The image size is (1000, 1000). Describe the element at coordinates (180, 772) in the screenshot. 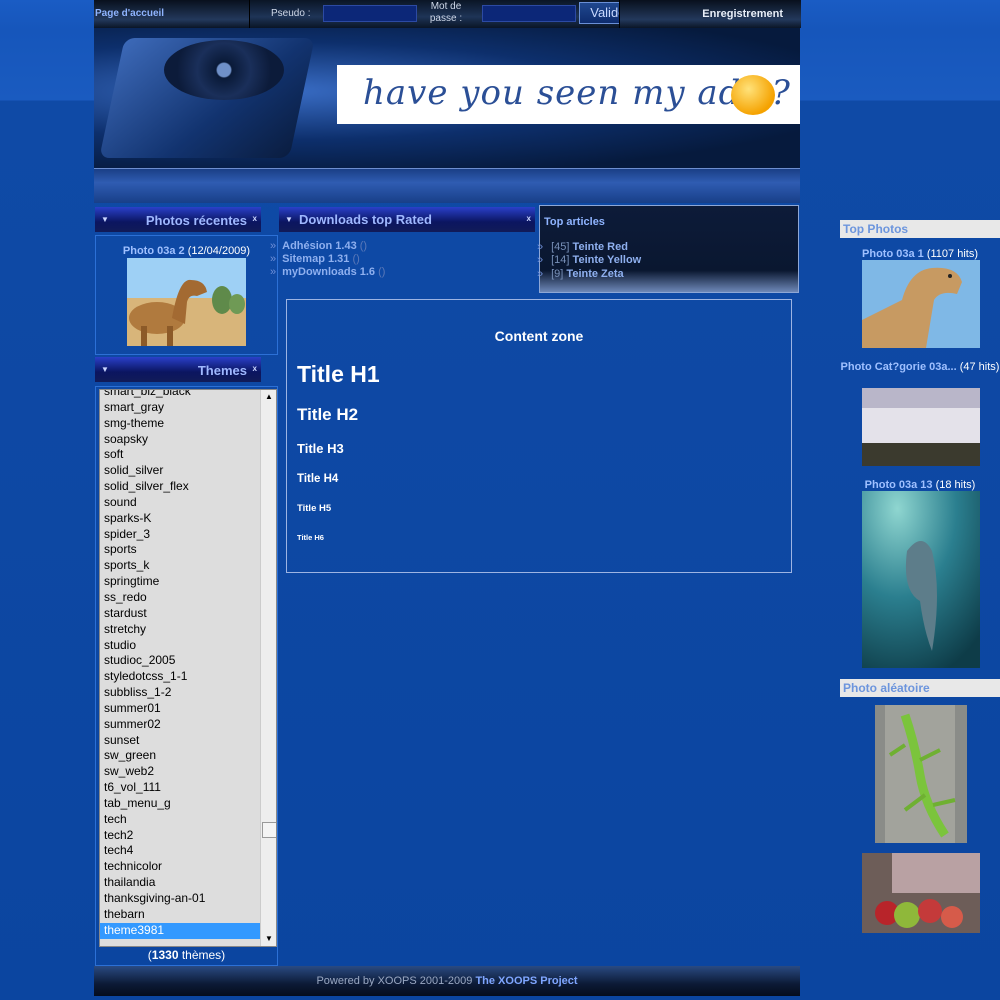

I see `theme-option: sw_web2` at that location.